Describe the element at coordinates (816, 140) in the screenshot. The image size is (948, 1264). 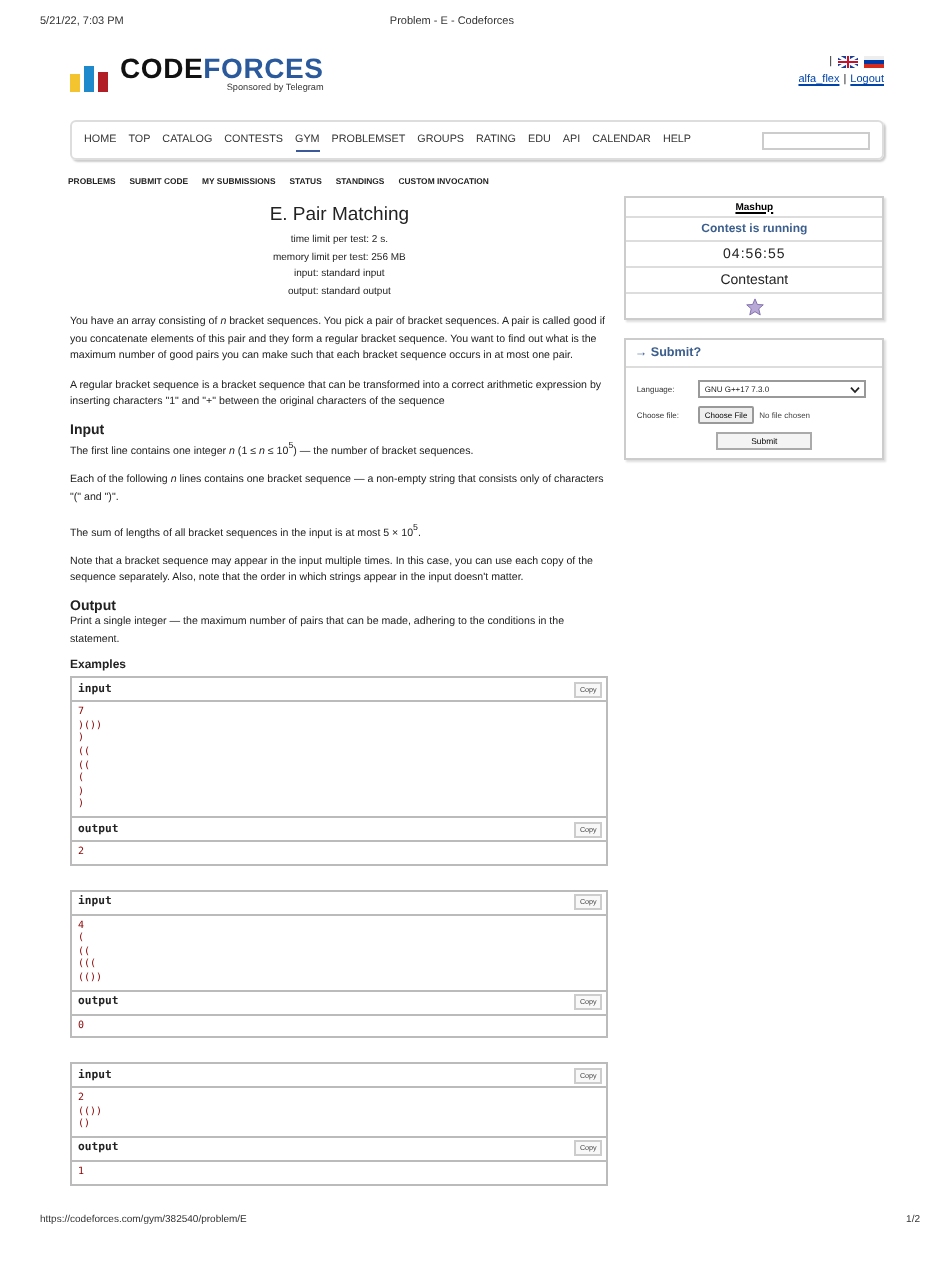
I see `search-field` at that location.